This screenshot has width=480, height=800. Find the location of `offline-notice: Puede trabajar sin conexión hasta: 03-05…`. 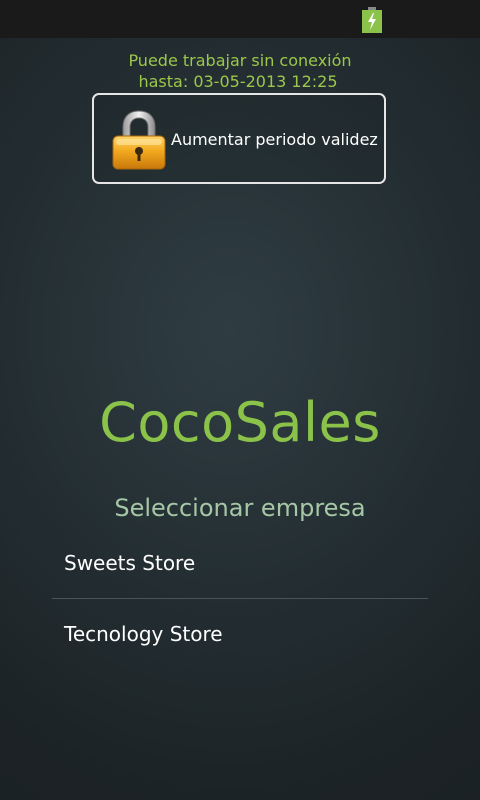

offline-notice: Puede trabajar sin conexión hasta: 03-05… is located at coordinates (240, 71).